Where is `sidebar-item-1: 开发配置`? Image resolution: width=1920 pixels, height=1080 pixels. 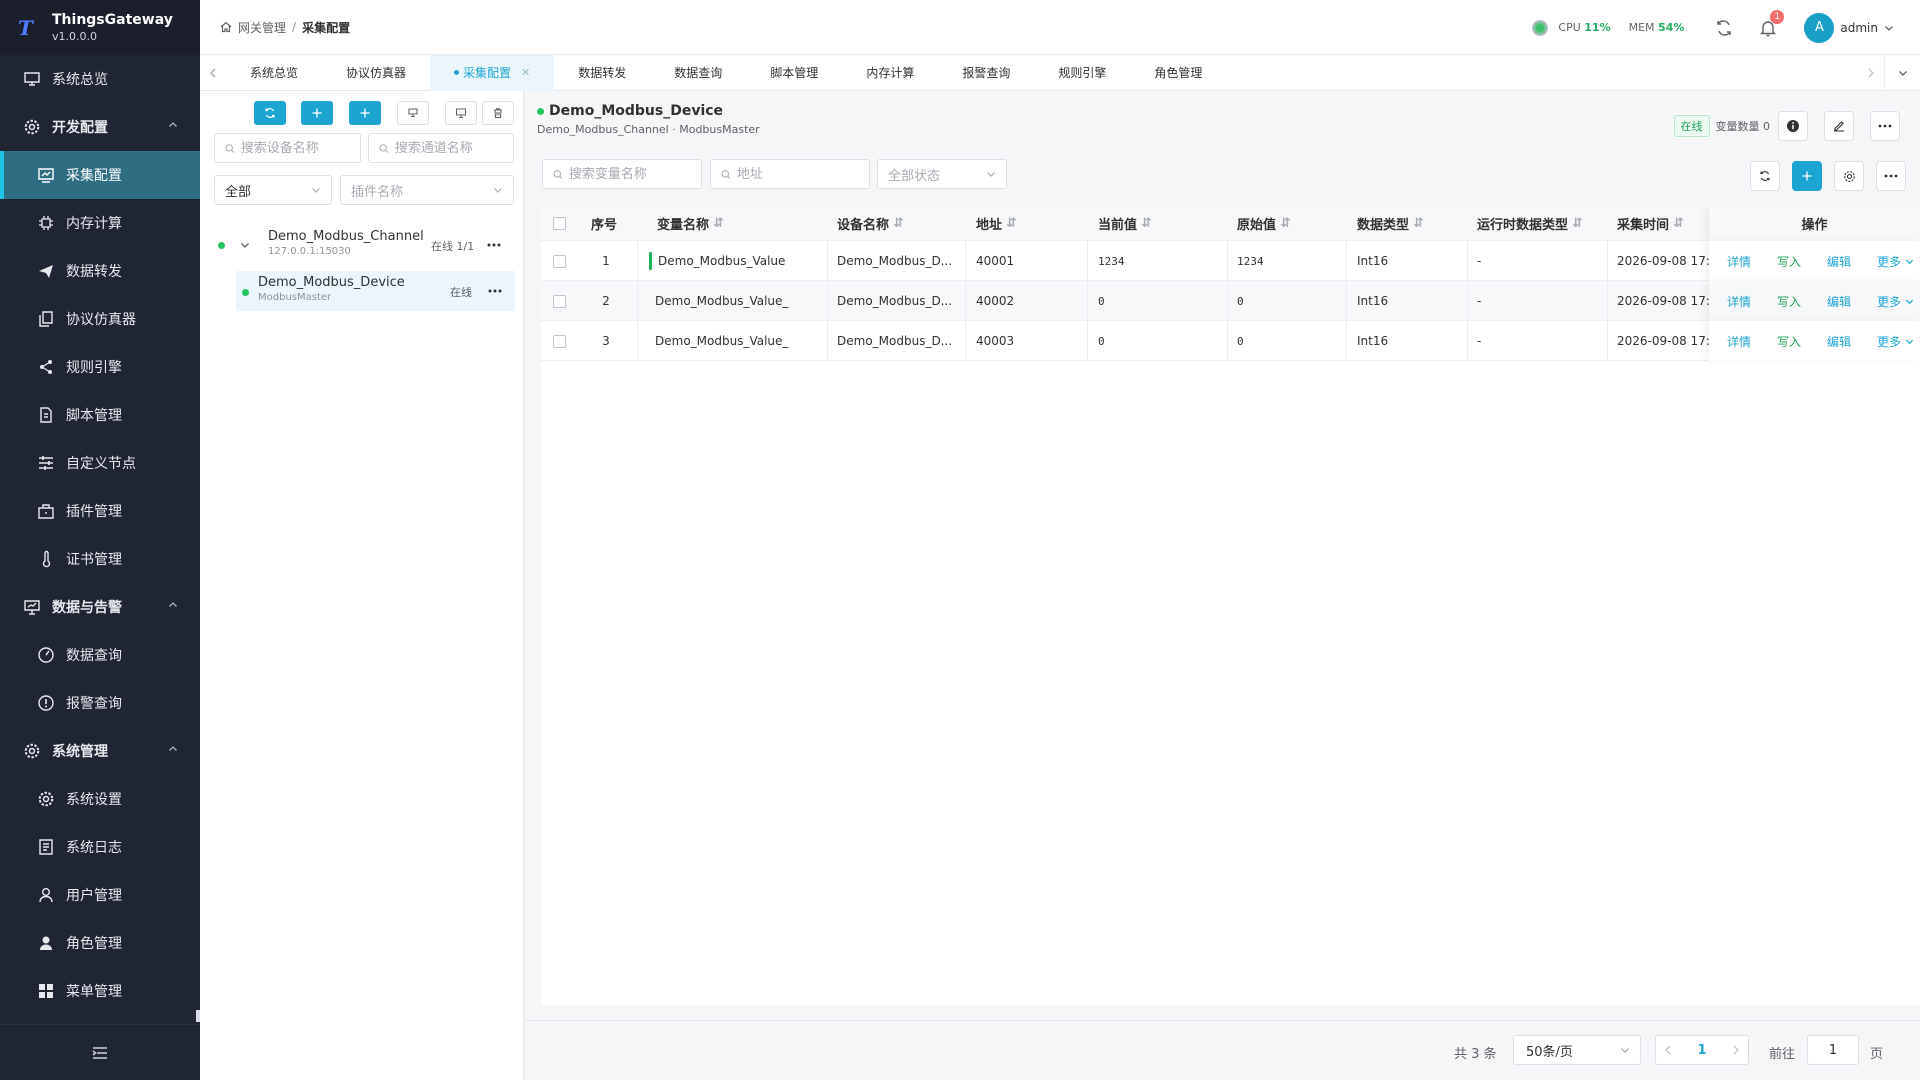
sidebar-item-1: 开发配置 is located at coordinates (100, 127).